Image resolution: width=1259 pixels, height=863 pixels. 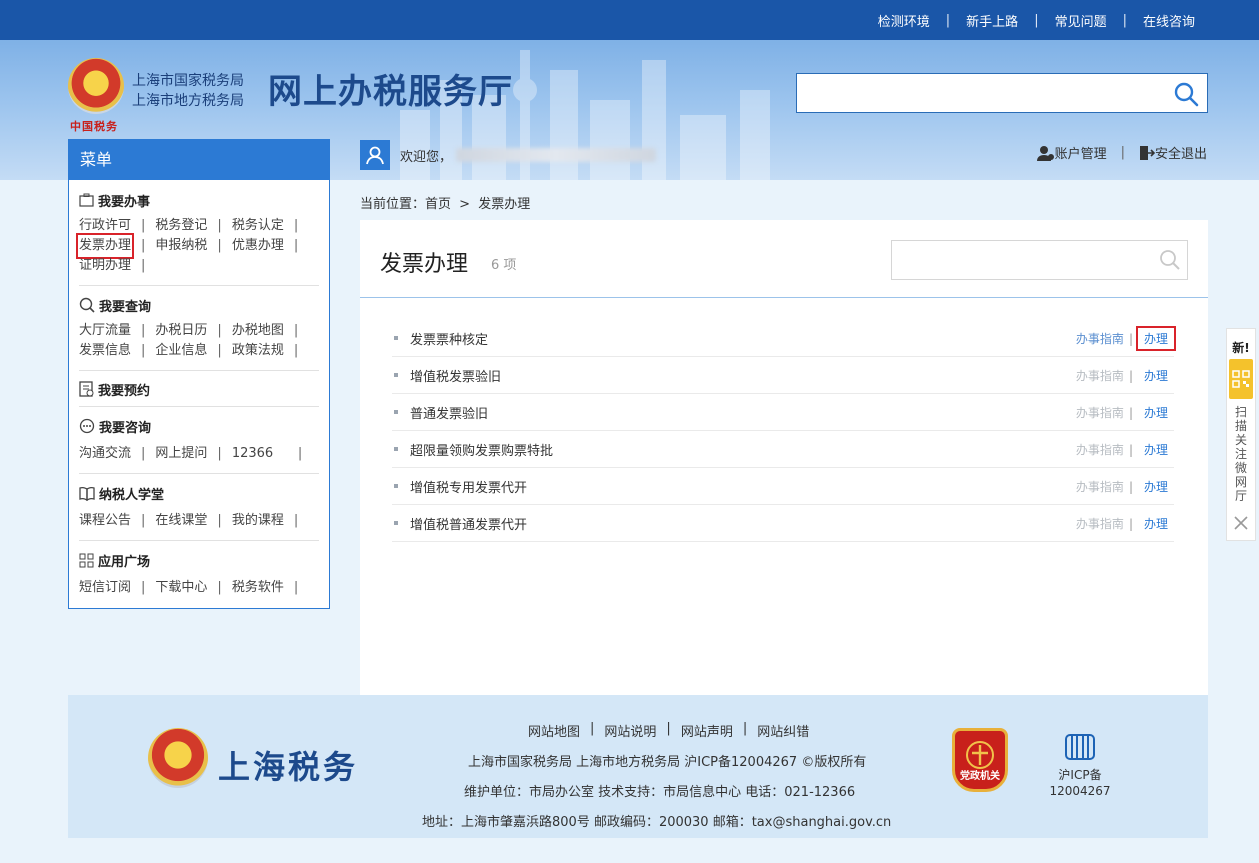 What do you see at coordinates (481, 449) in the screenshot?
I see `service-name: 超限量领购发票购票特批` at bounding box center [481, 449].